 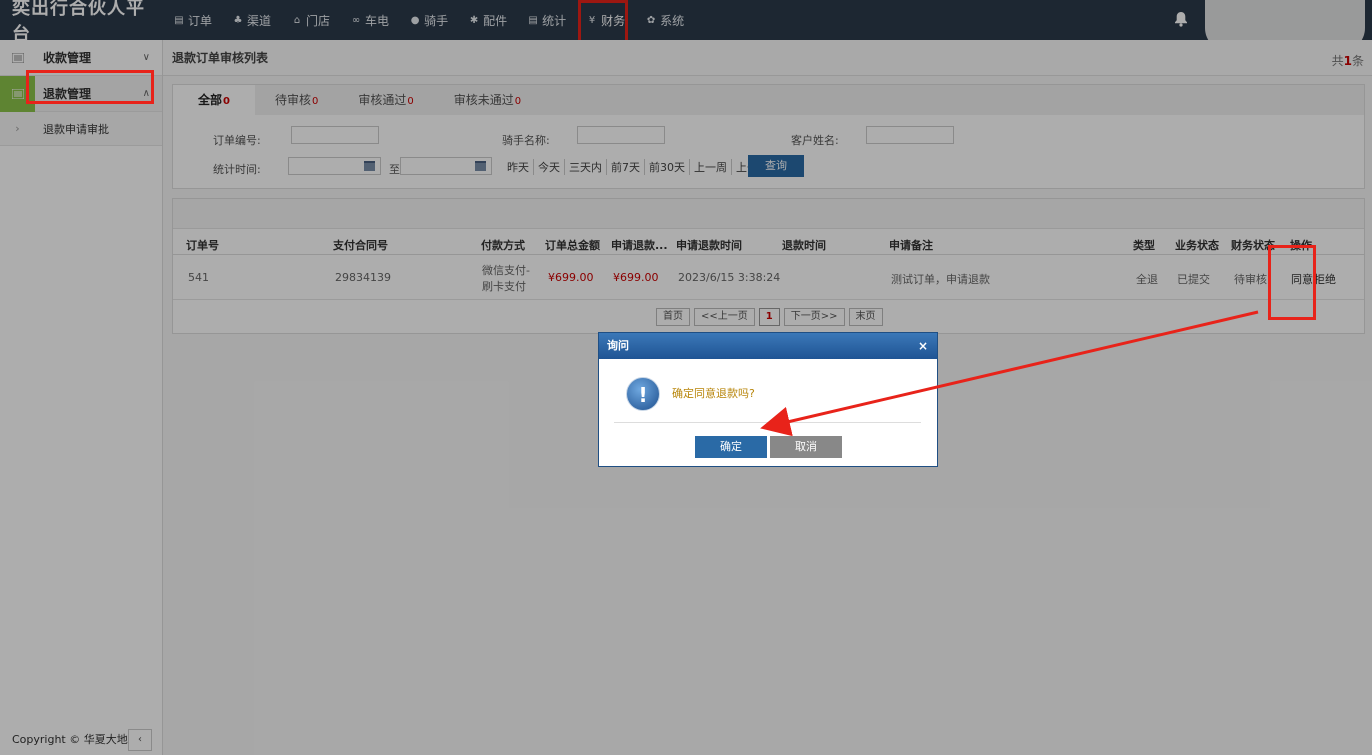 I want to click on annotation-box-sidebar, so click(x=90, y=87).